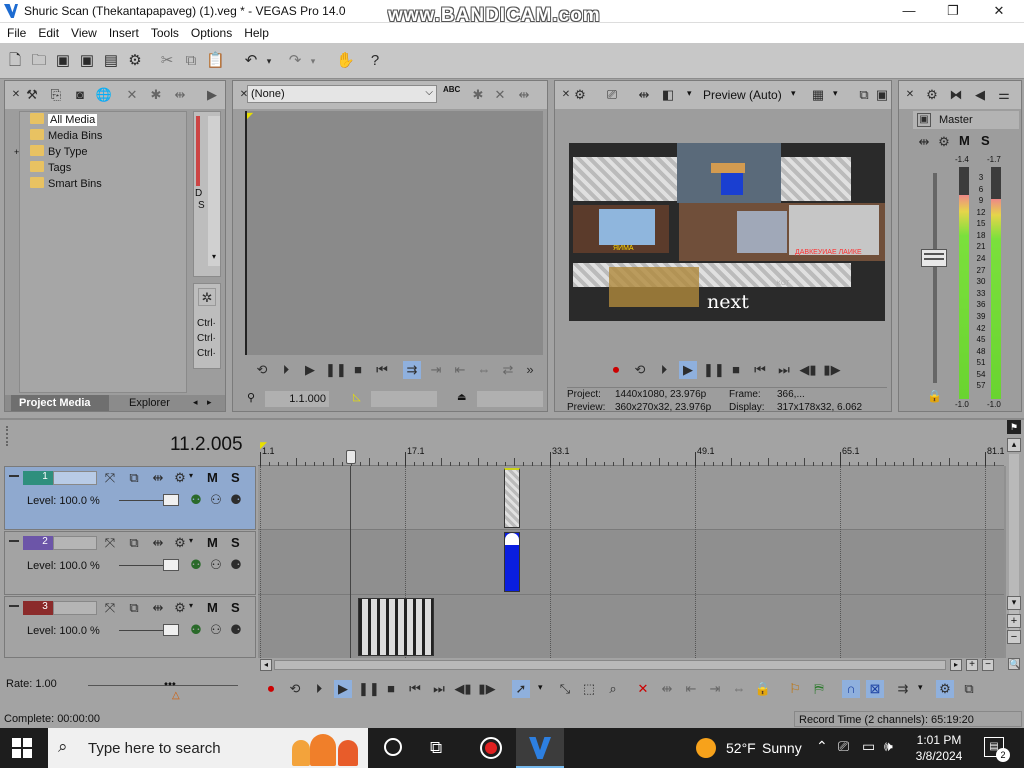  What do you see at coordinates (640, 370) in the screenshot?
I see `loop-icon: ⟲` at bounding box center [640, 370].